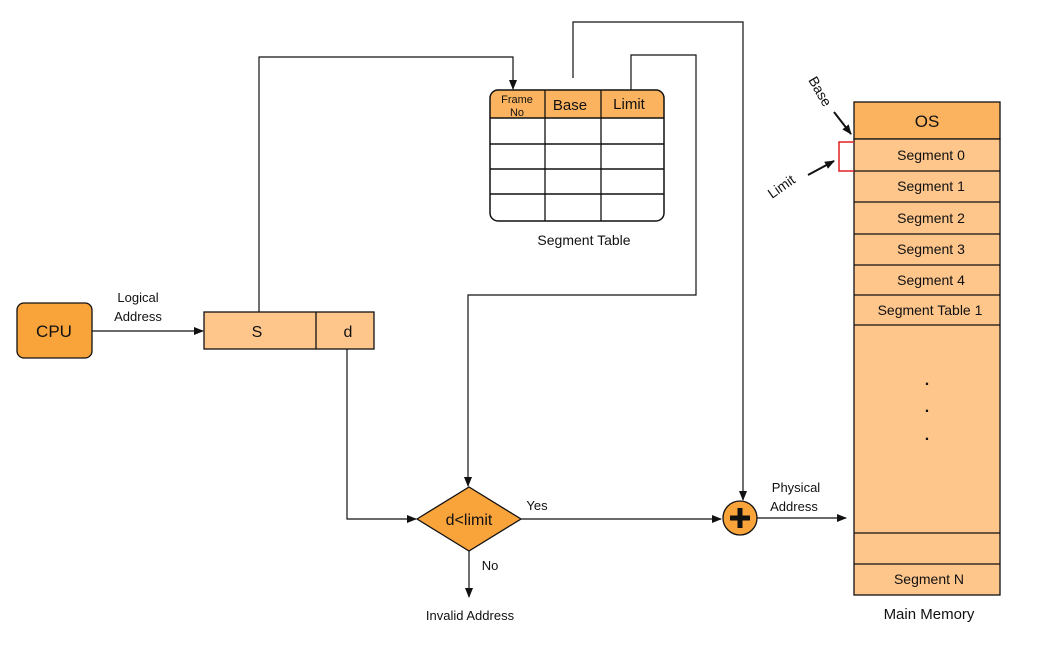  What do you see at coordinates (931, 186) in the screenshot?
I see `memory-segment-1: Segment 1` at bounding box center [931, 186].